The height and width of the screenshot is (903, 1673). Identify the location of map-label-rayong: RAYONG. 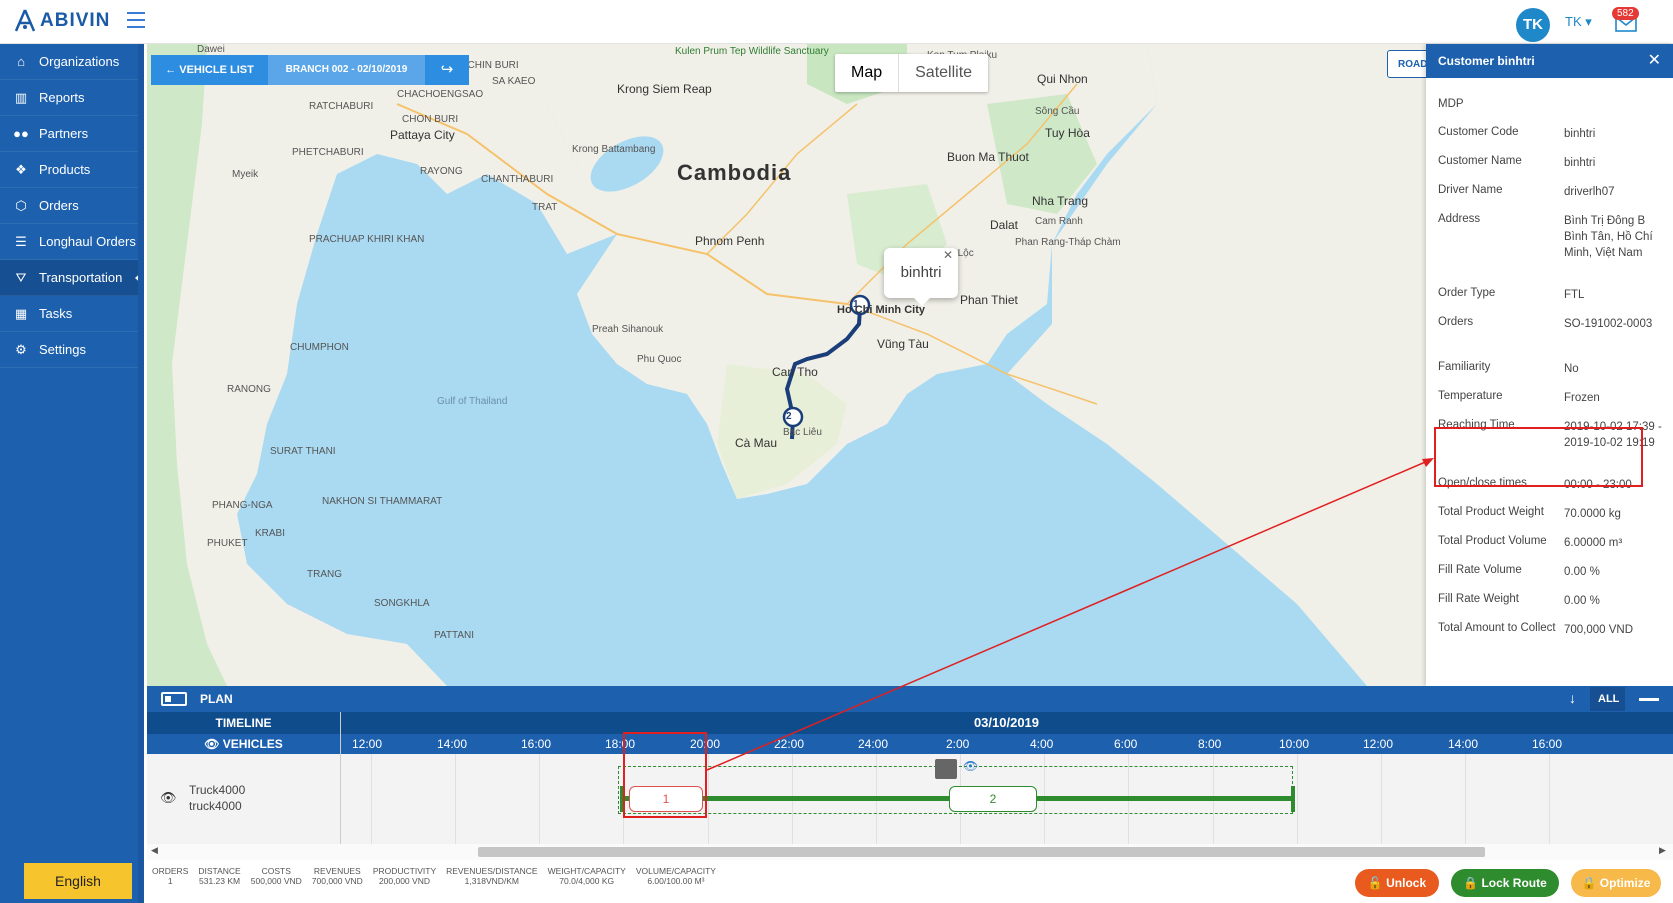
(441, 171).